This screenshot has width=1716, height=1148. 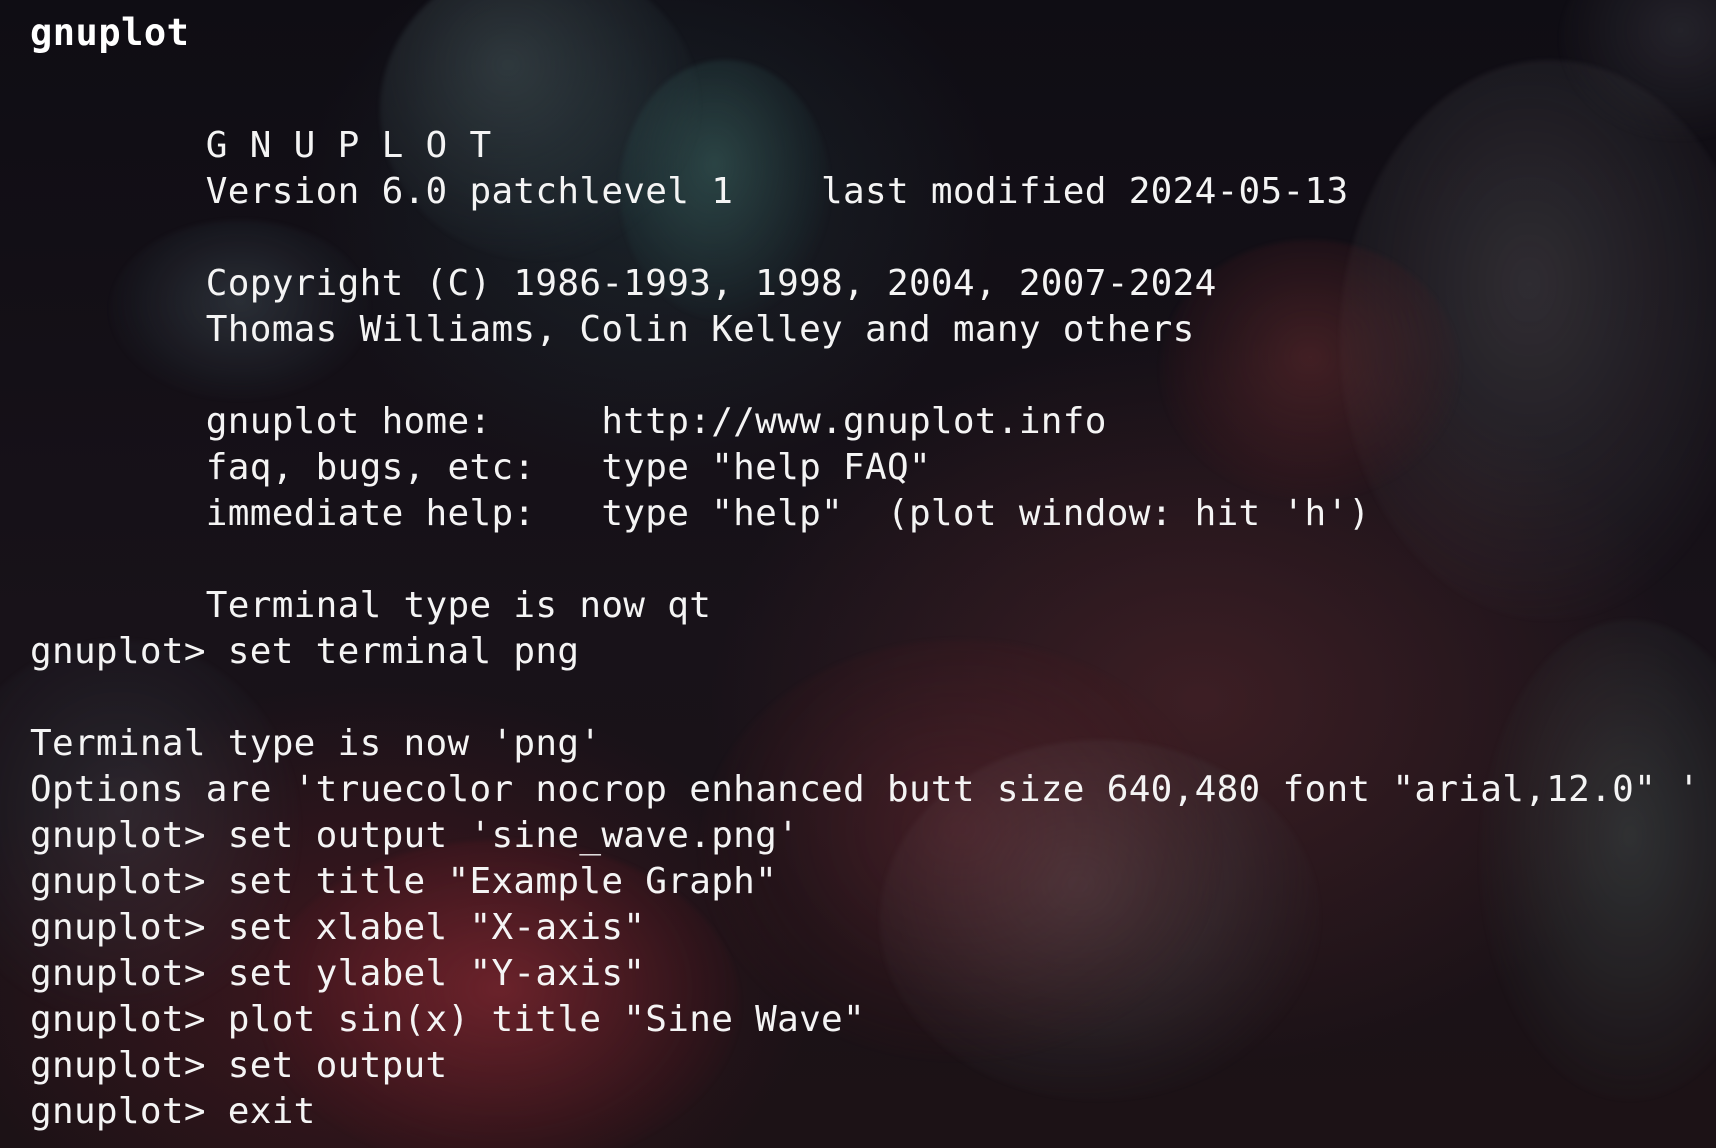 I want to click on terminal-line: gnuplot> set title "Example Graph", so click(x=404, y=881).